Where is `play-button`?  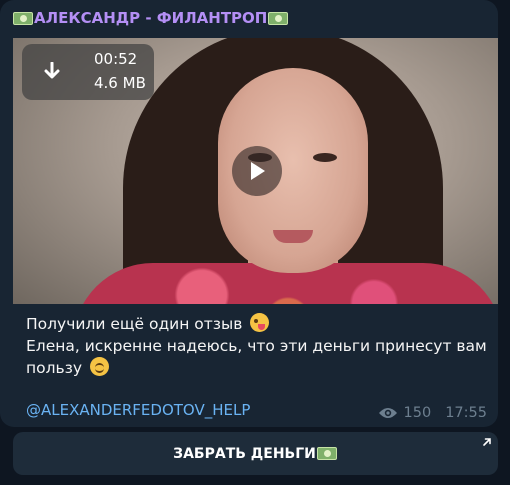 play-button is located at coordinates (257, 171).